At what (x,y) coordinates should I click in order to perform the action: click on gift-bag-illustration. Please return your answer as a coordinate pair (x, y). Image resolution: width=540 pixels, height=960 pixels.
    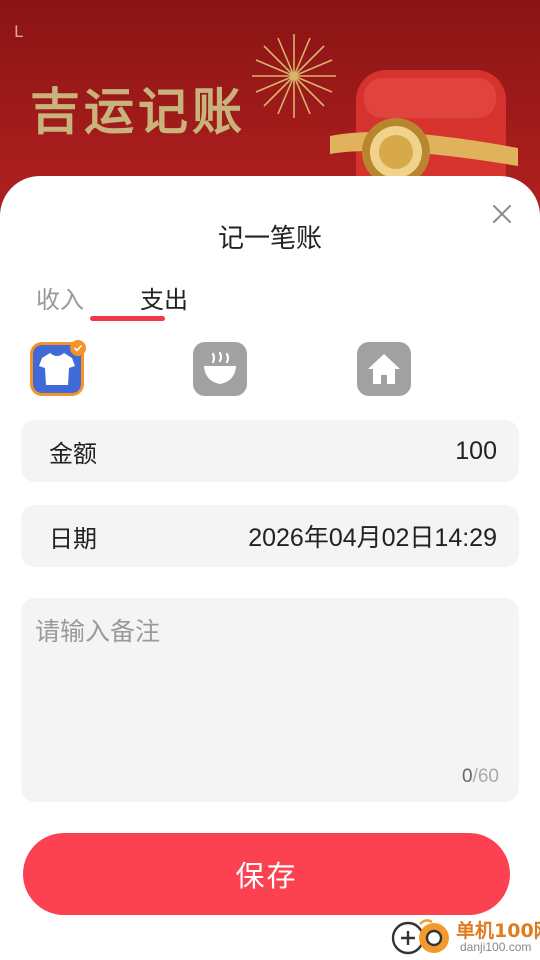
    Looking at the image, I should click on (424, 132).